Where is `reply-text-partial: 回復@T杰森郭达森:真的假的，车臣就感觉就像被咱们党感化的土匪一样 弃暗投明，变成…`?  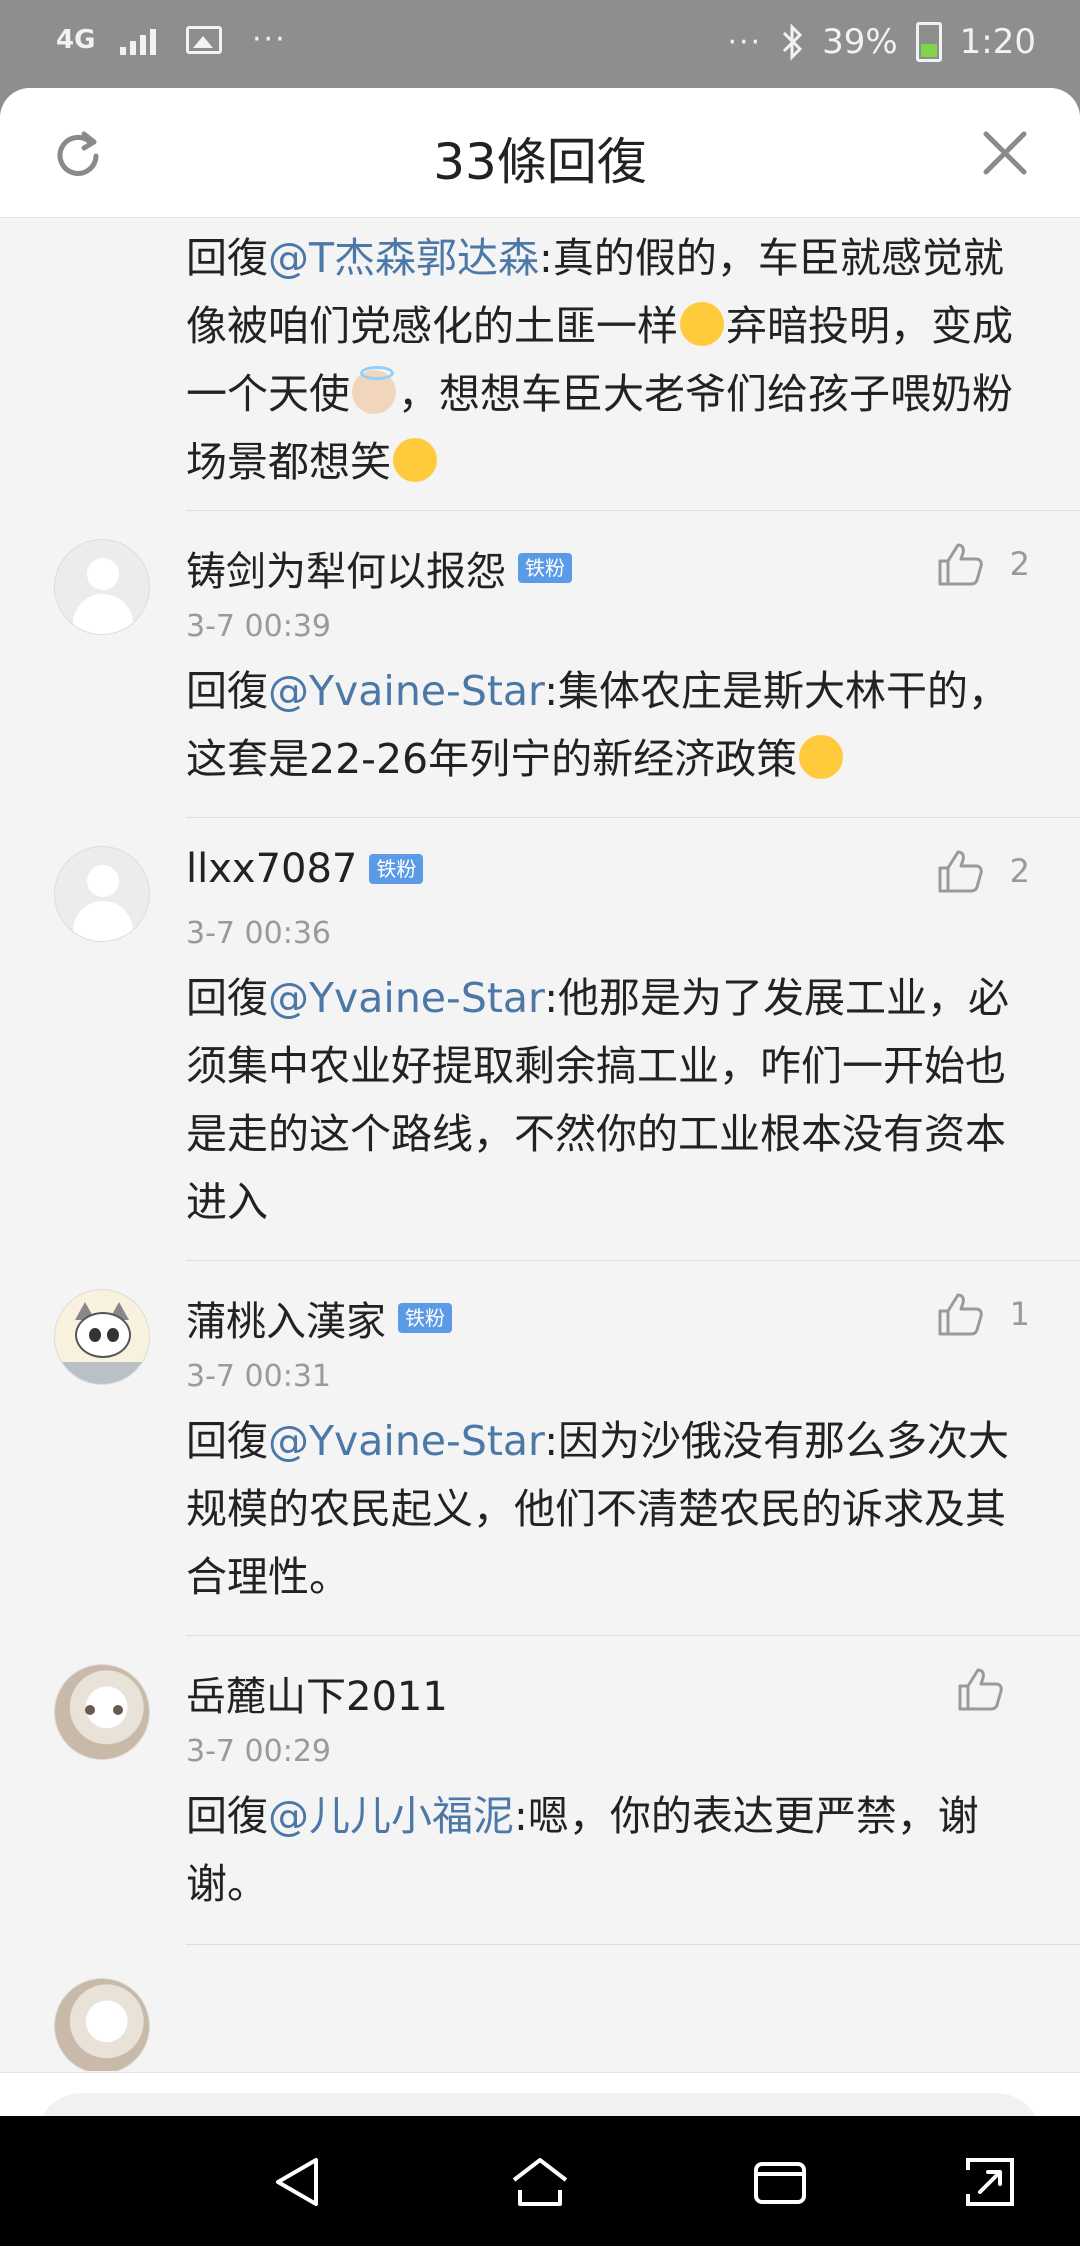 reply-text-partial: 回復@T杰森郭达森:真的假的，车臣就感觉就像被咱们党感化的土匪一样 弃暗投明，变成… is located at coordinates (599, 360).